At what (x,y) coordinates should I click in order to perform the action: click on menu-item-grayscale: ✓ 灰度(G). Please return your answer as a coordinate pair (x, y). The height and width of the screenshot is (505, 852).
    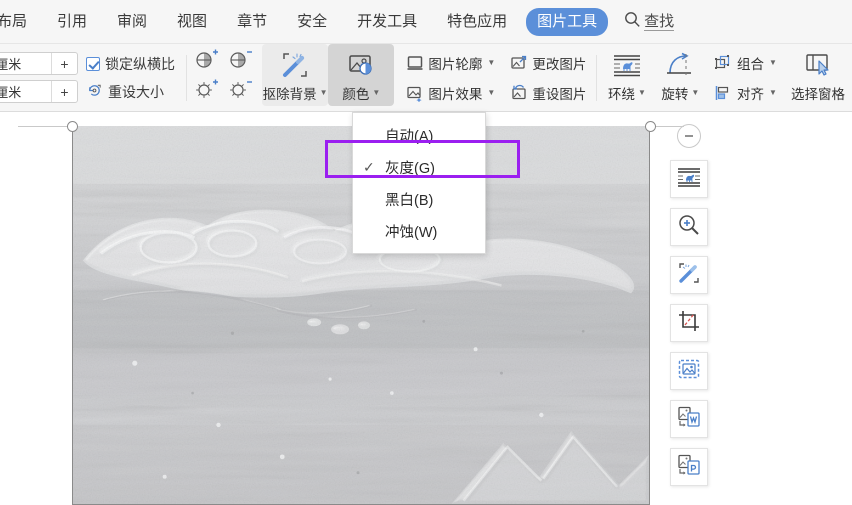
    Looking at the image, I should click on (419, 167).